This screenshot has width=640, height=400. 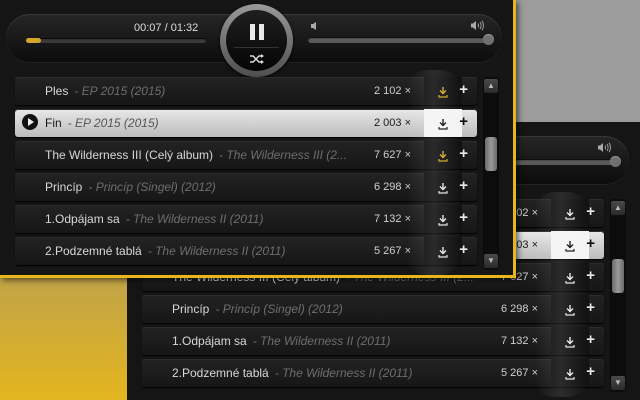 What do you see at coordinates (166, 28) in the screenshot?
I see `time-display: 00:07 / 01:32` at bounding box center [166, 28].